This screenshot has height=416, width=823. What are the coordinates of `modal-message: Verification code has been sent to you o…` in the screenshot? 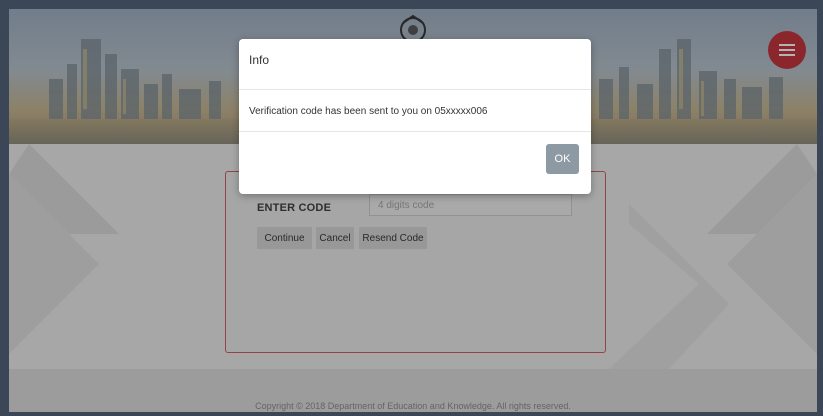 It's located at (368, 111).